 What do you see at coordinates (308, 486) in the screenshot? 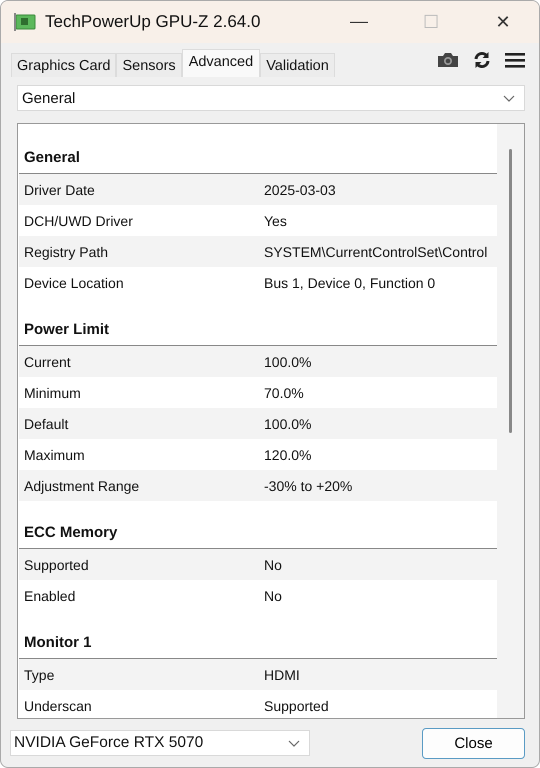
I see `property-value: -30% to +20%` at bounding box center [308, 486].